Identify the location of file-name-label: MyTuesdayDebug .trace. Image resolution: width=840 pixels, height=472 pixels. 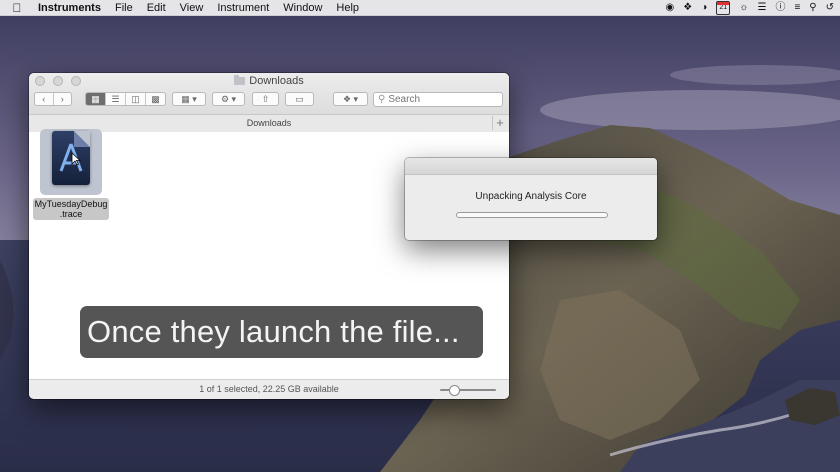
(71, 209).